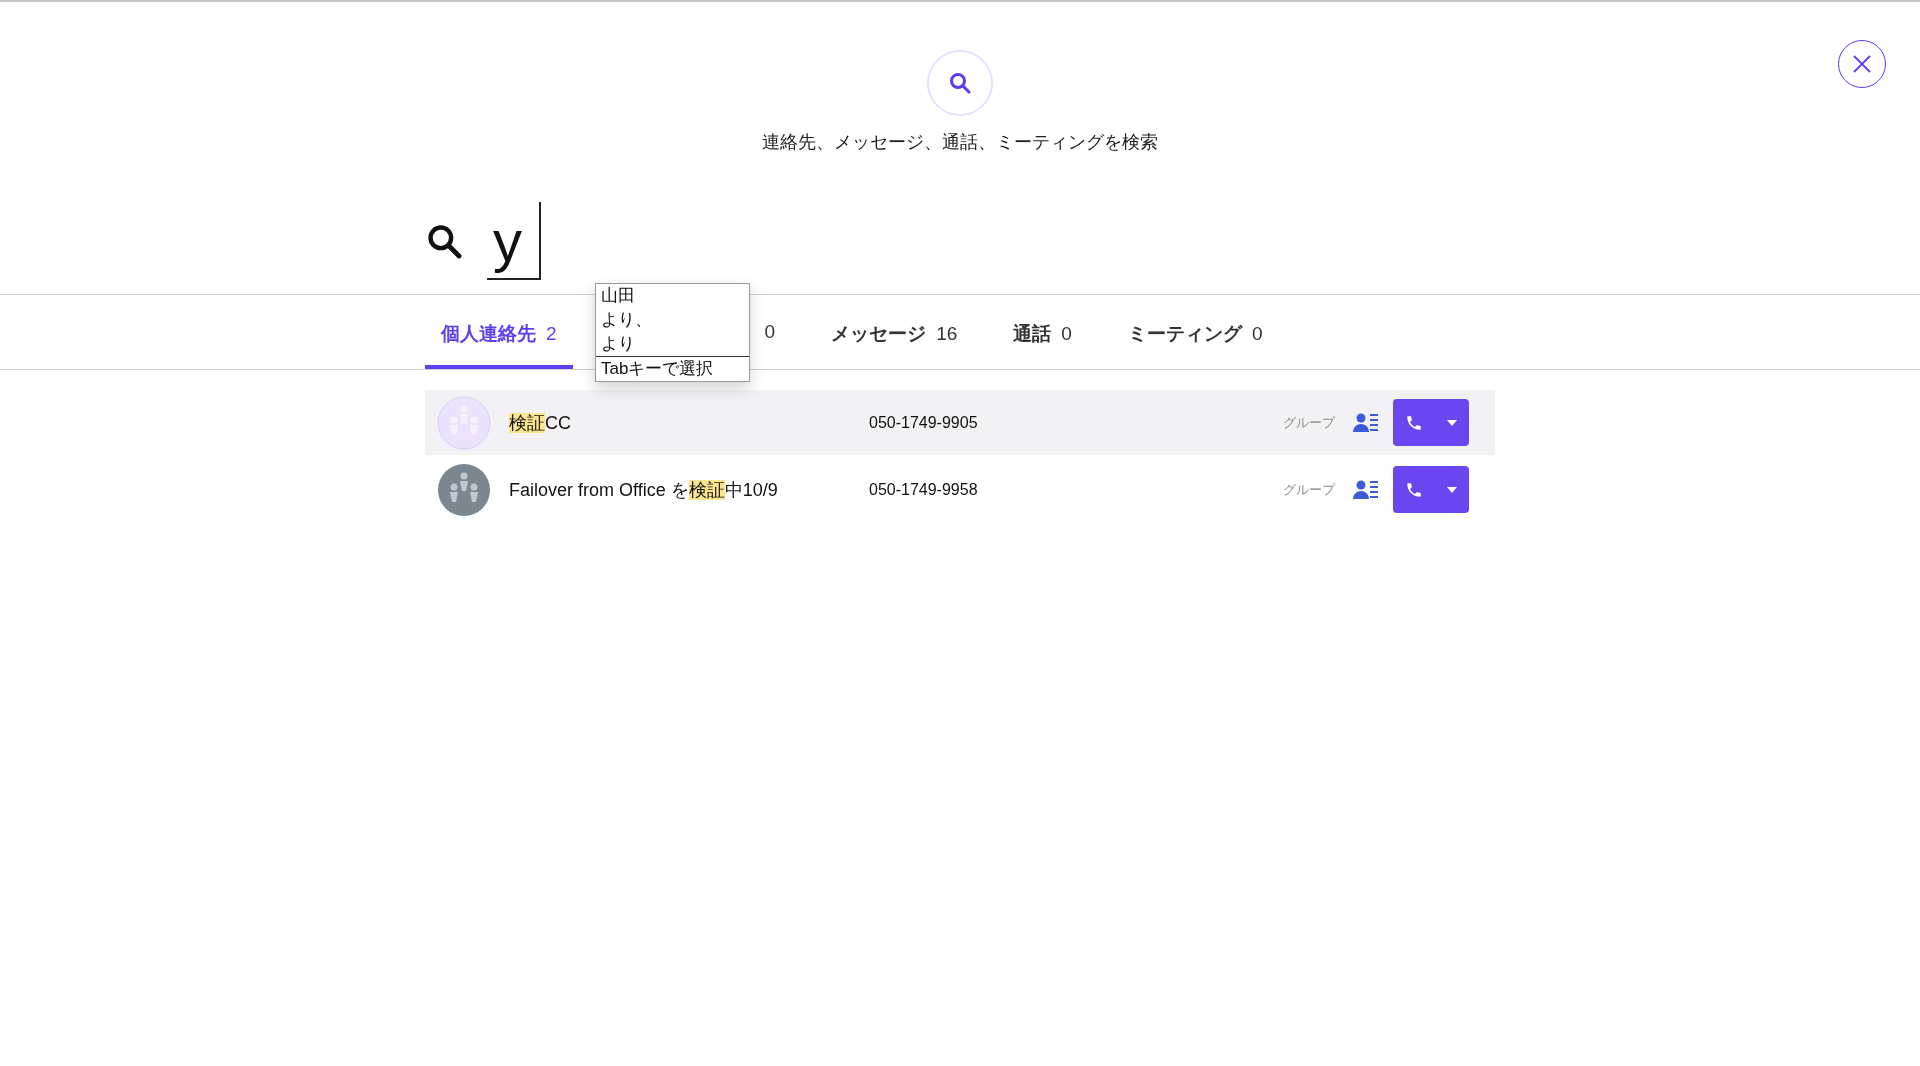 Image resolution: width=1920 pixels, height=1066 pixels. Describe the element at coordinates (924, 489) in the screenshot. I see `phone-number: 050-1749-9958` at that location.